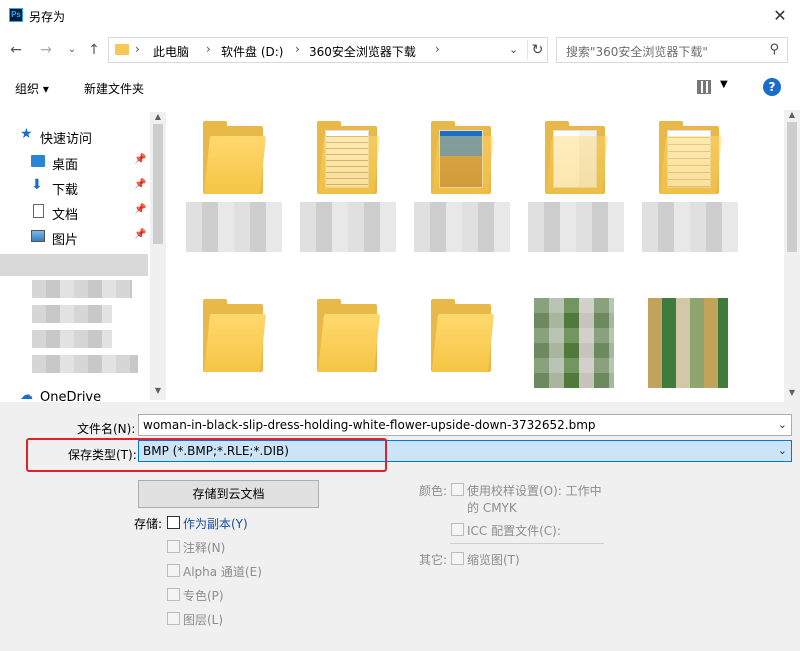 The image size is (800, 651). What do you see at coordinates (724, 84) in the screenshot?
I see `view-dropdown-icon: ▼` at bounding box center [724, 84].